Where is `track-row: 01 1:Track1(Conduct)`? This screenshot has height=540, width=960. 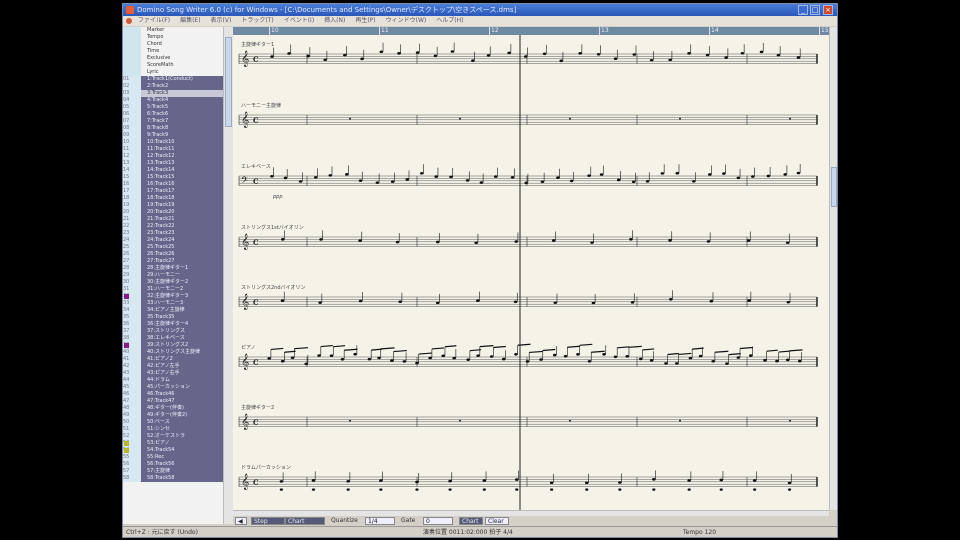 track-row: 01 1:Track1(Conduct) is located at coordinates (173, 79).